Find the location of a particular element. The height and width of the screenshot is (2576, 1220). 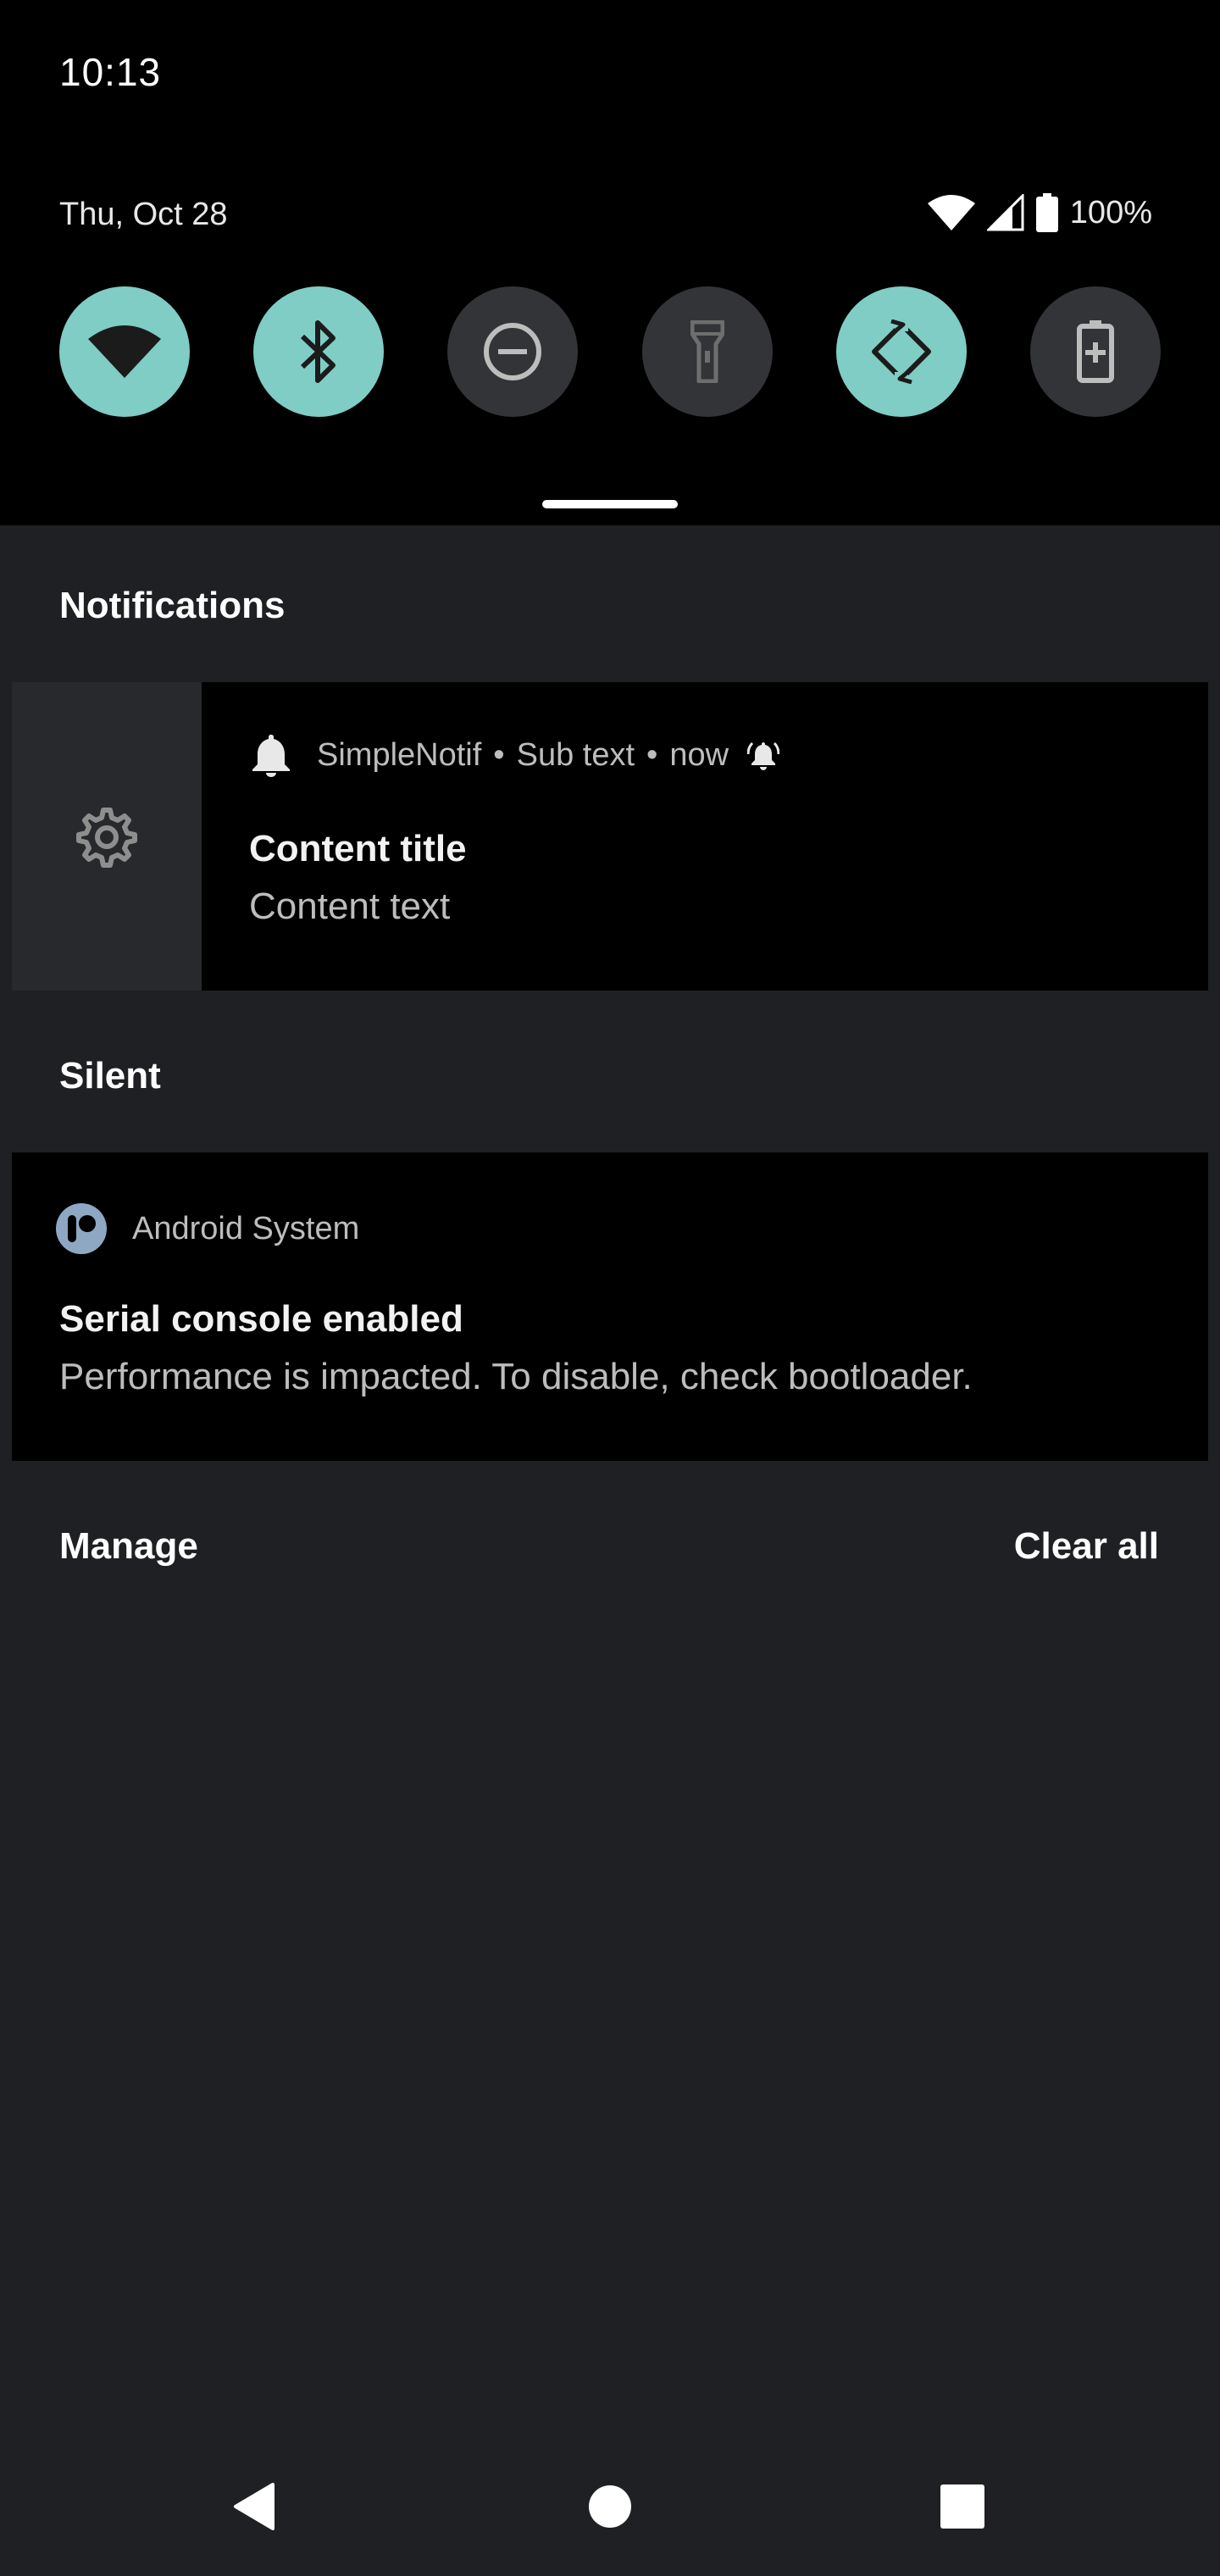

recents-icon is located at coordinates (962, 2506).